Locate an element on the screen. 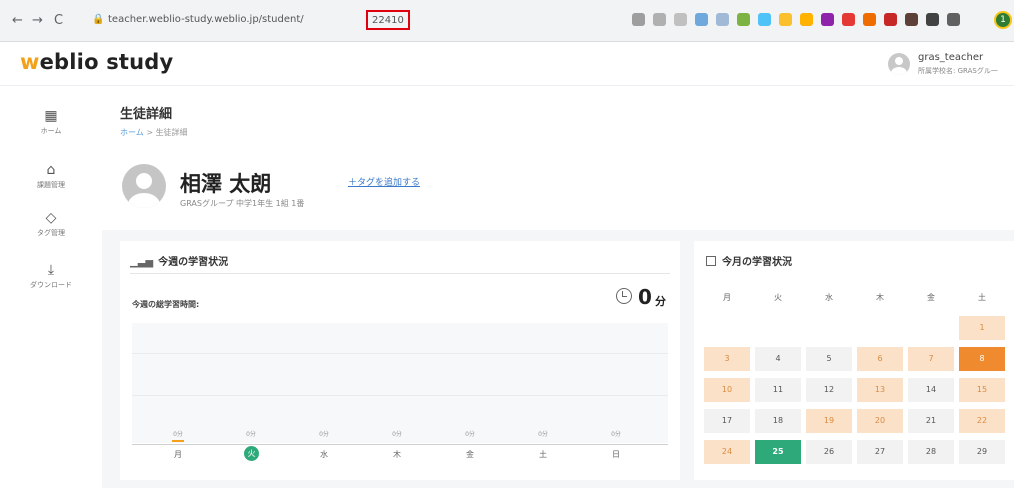 Image resolution: width=1014 pixels, height=488 pixels. calendar-day: 5 is located at coordinates (829, 359).